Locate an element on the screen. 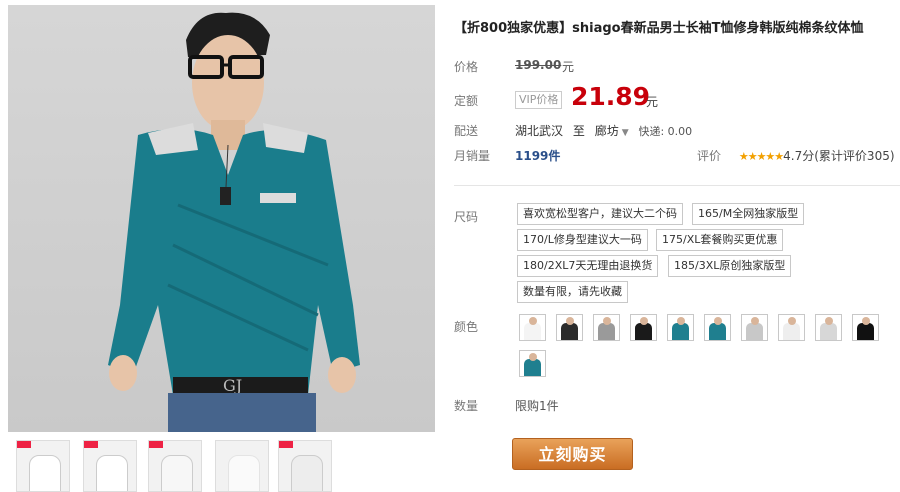  monthly-sales-label: 月销量 is located at coordinates (472, 156).